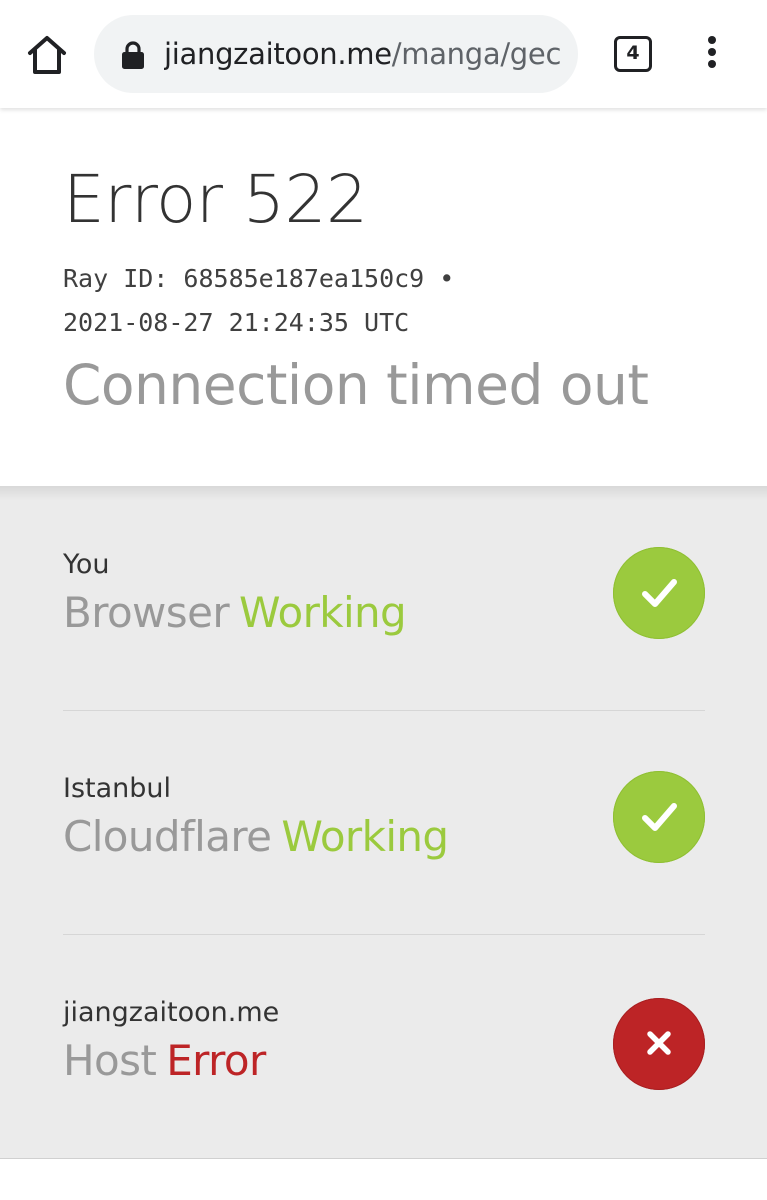 The width and height of the screenshot is (767, 1200). Describe the element at coordinates (383, 1179) in the screenshot. I see `page-footer-area` at that location.